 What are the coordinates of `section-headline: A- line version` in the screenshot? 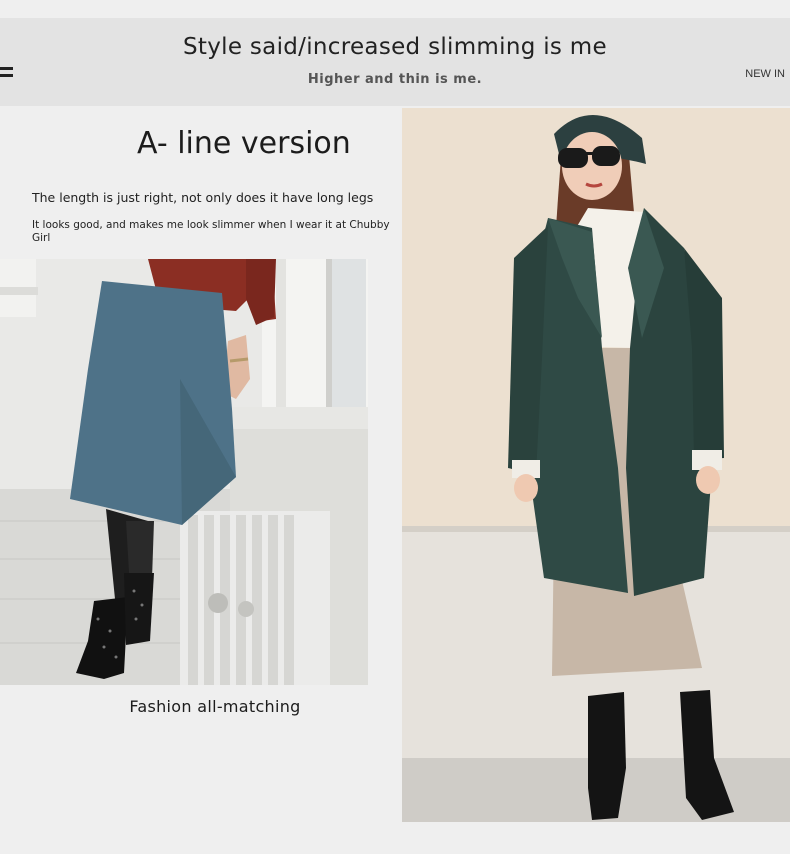 It's located at (244, 143).